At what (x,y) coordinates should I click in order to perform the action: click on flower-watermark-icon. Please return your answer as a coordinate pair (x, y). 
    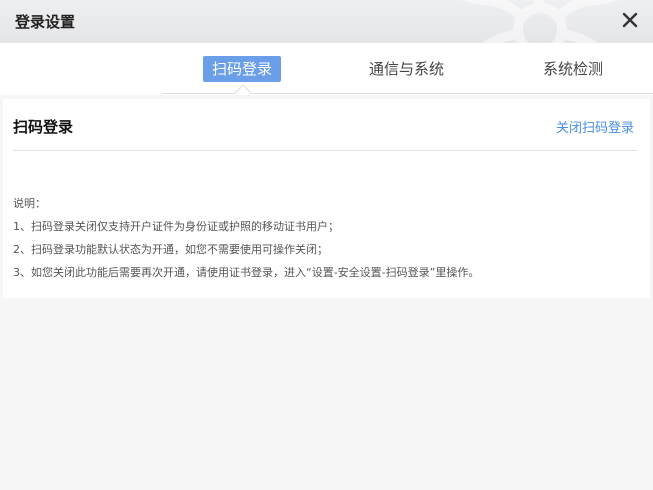
    Looking at the image, I should click on (540, 21).